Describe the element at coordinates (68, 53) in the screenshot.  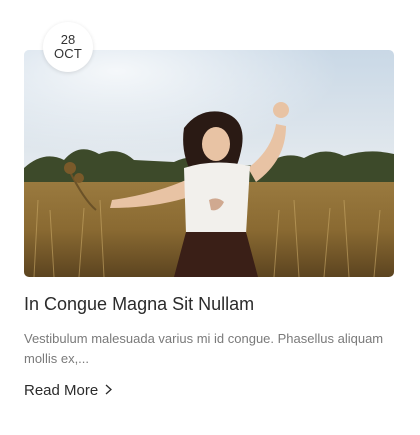
I see `date-month: OCT` at that location.